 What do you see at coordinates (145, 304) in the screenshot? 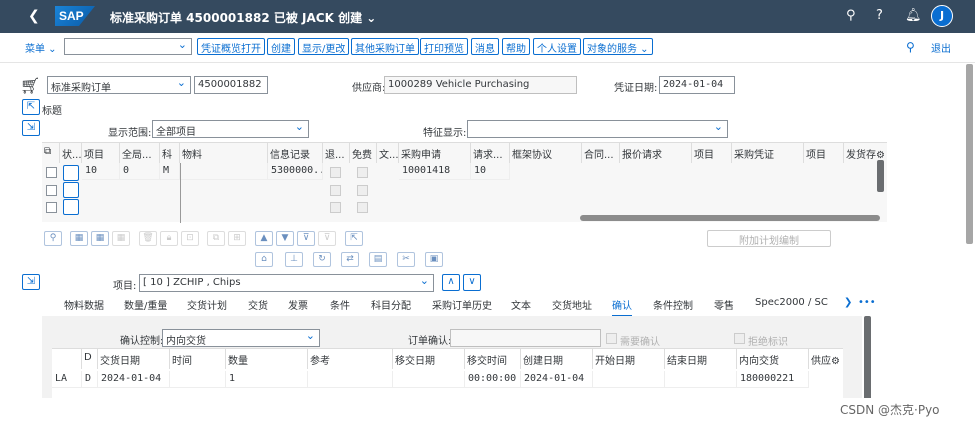
I see `tab-quantity-weight: 数量/重量` at bounding box center [145, 304].